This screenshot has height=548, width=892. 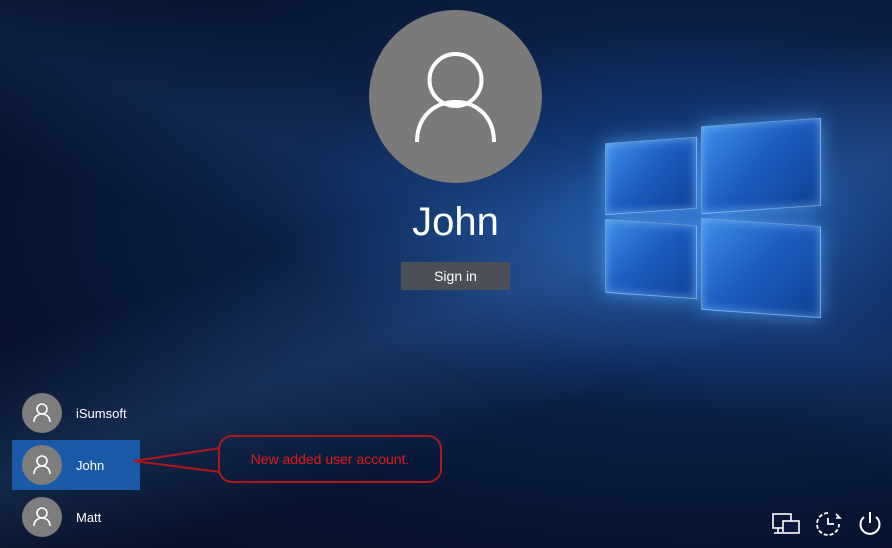 I want to click on user-item-matt: Matt, so click(x=76, y=517).